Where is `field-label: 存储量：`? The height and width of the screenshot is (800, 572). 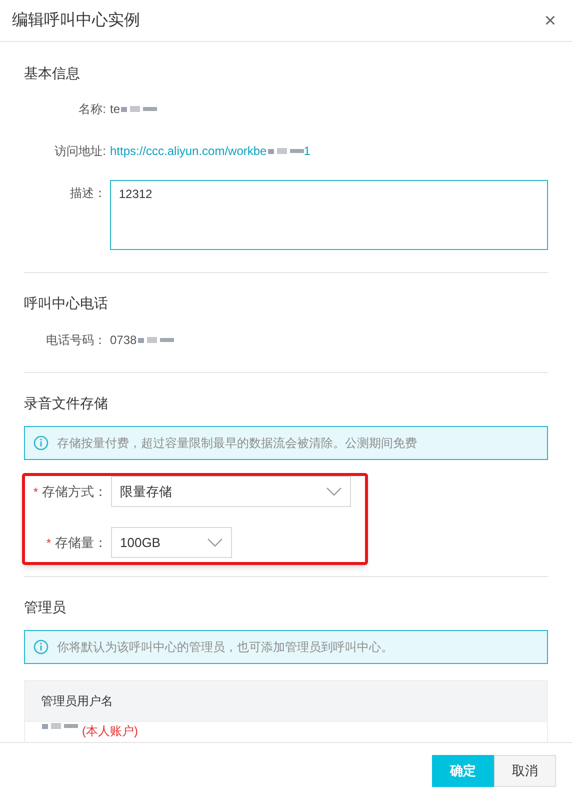
field-label: 存储量： is located at coordinates (81, 543).